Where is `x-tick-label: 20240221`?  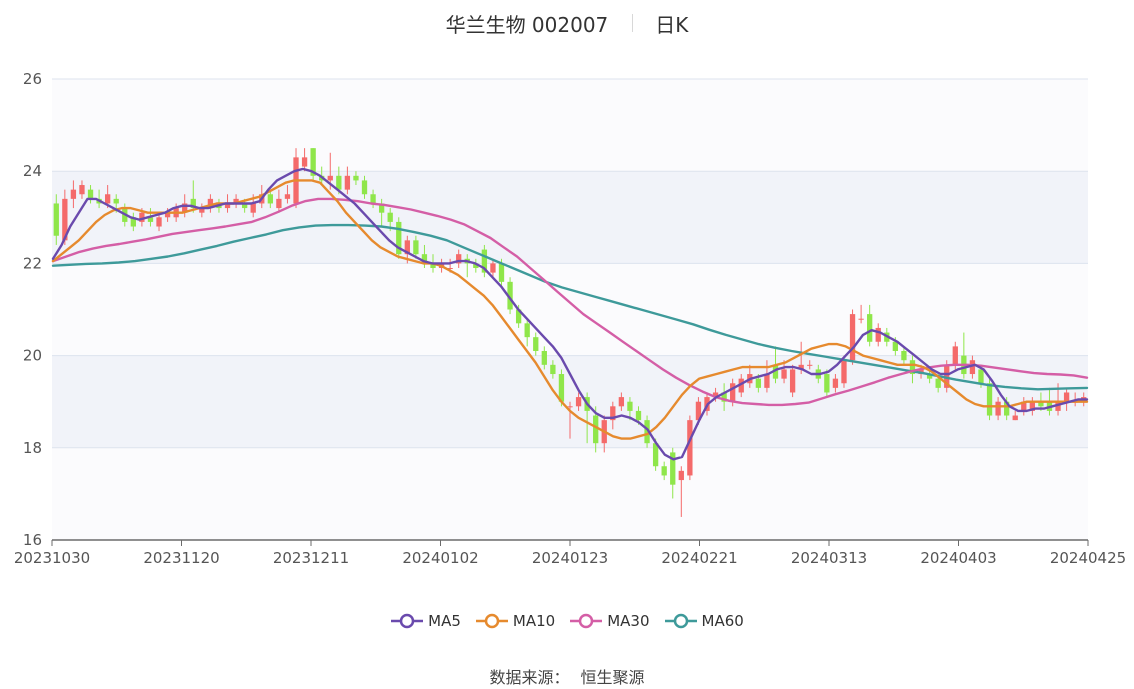 x-tick-label: 20240221 is located at coordinates (699, 558).